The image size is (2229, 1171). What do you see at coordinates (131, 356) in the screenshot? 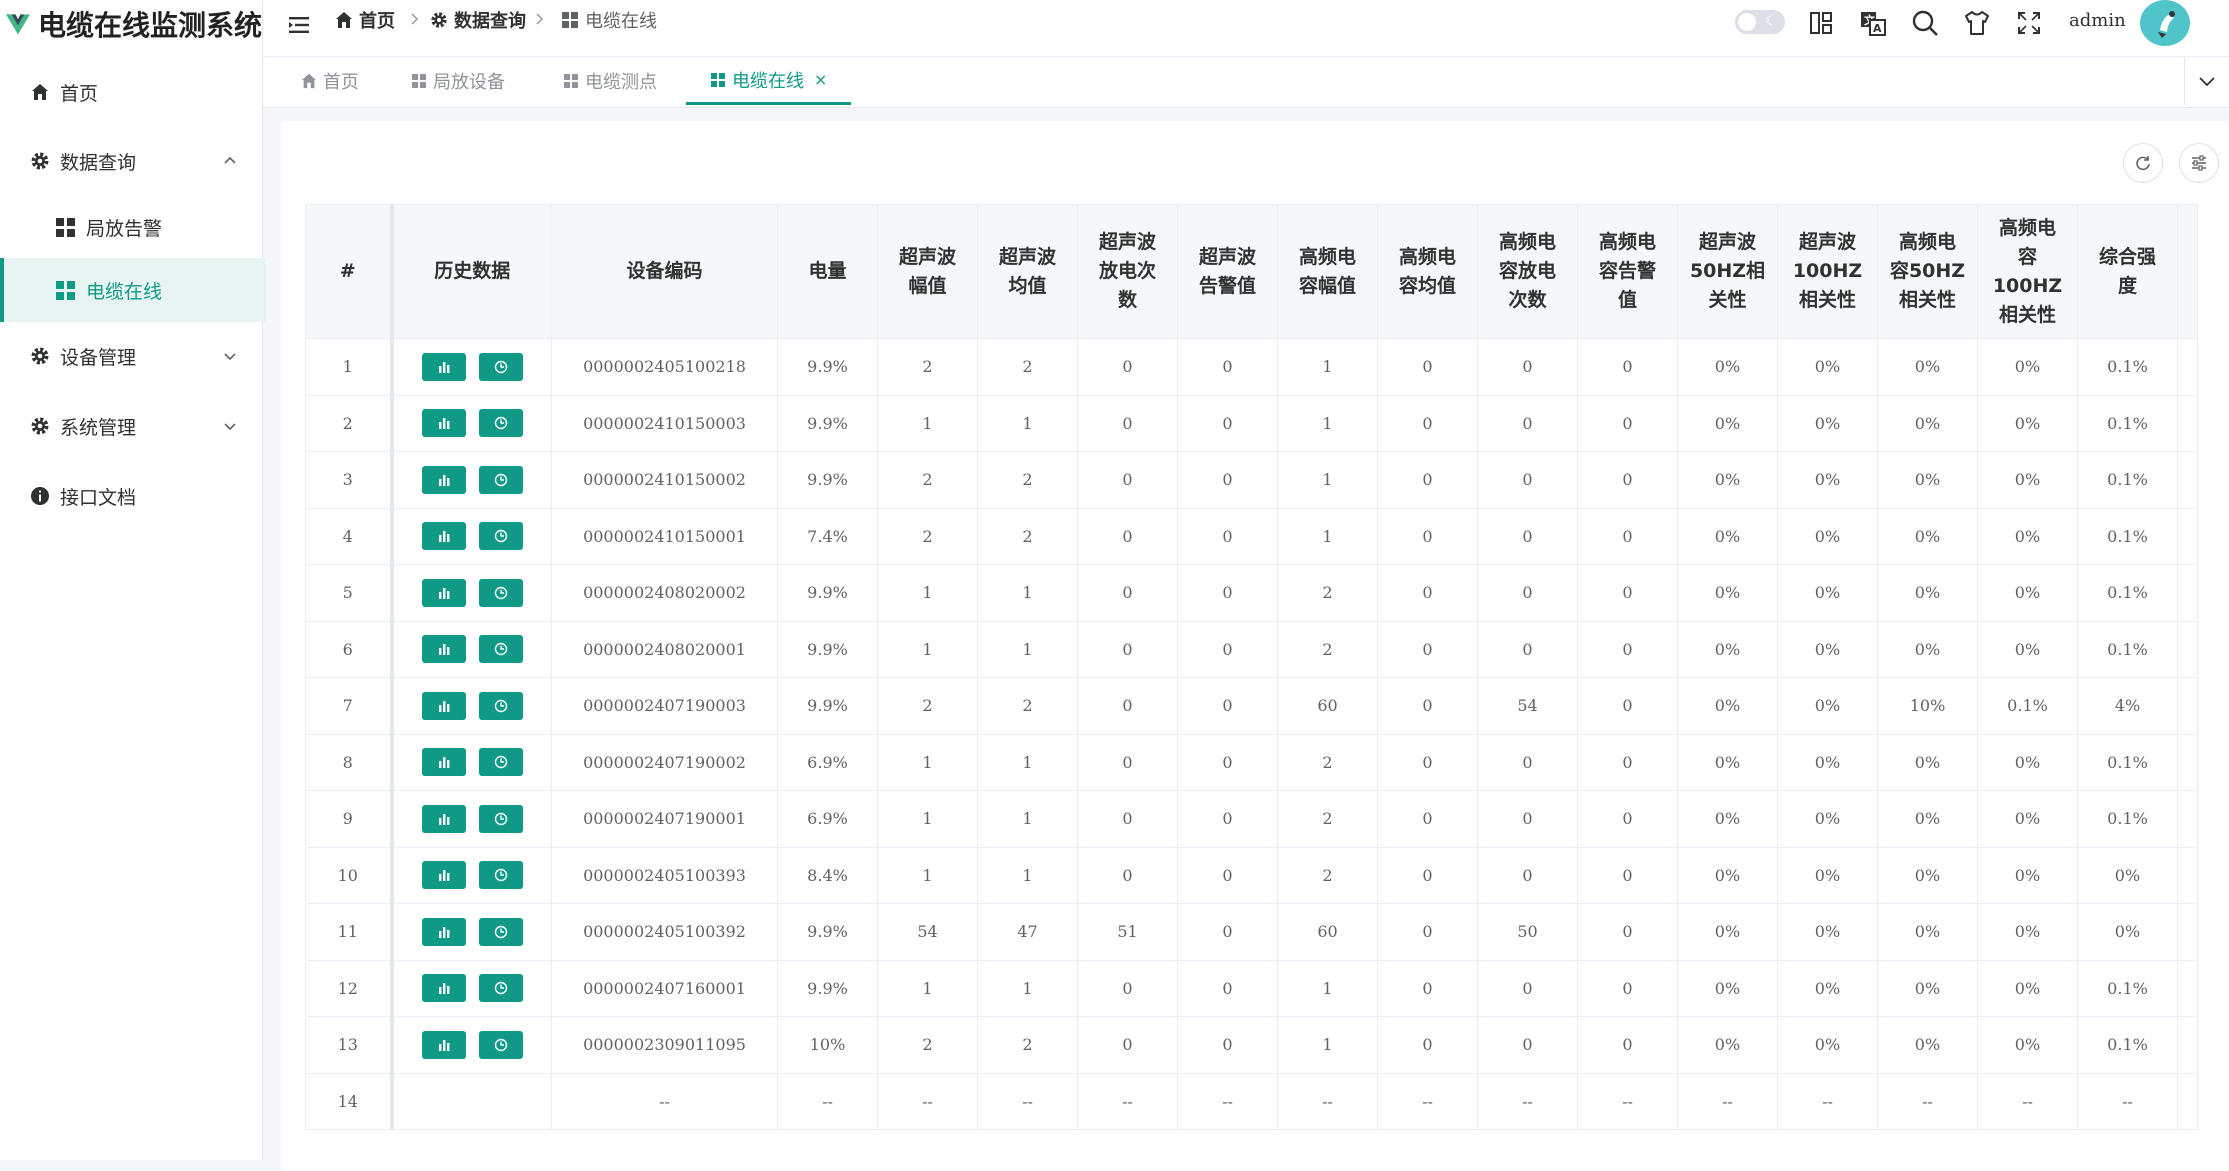
I see `sidebar-item-device-mgmt: 设备管理` at bounding box center [131, 356].